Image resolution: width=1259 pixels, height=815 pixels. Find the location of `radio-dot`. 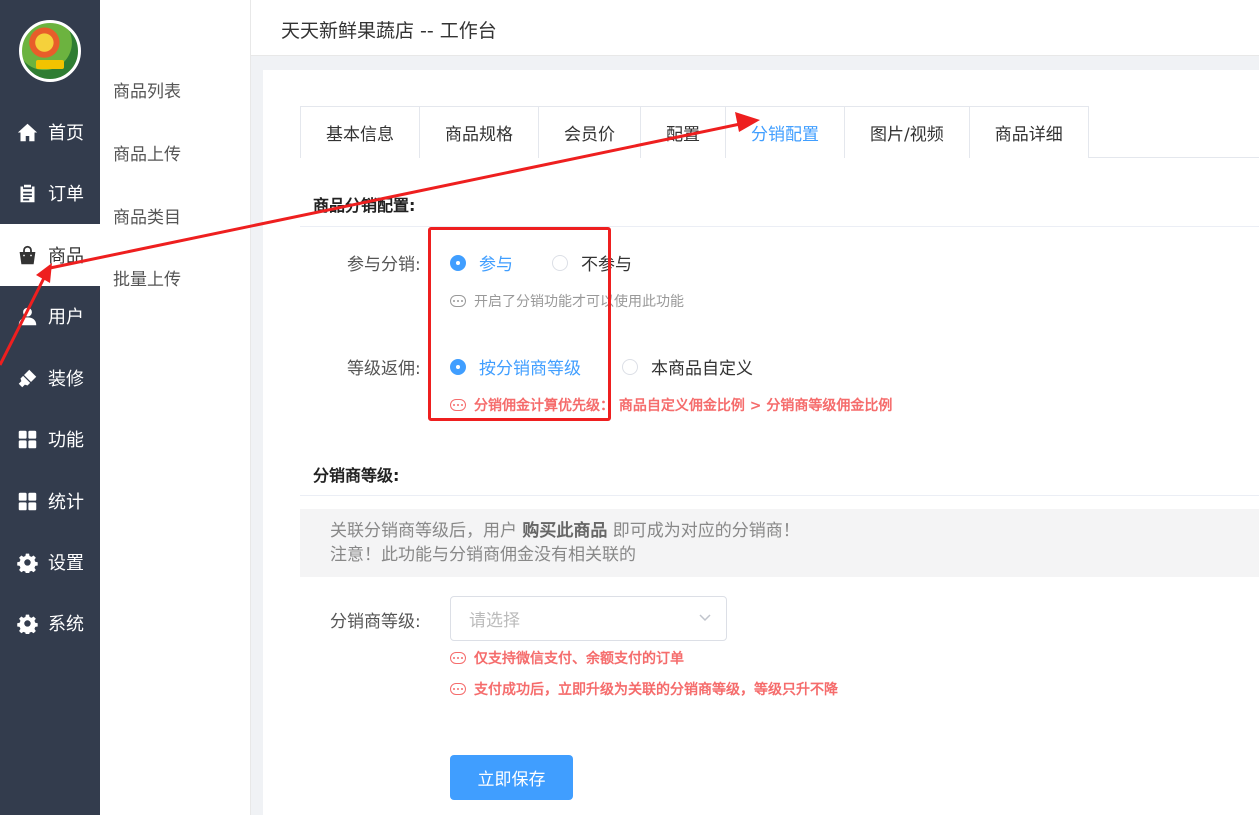

radio-dot is located at coordinates (630, 366).